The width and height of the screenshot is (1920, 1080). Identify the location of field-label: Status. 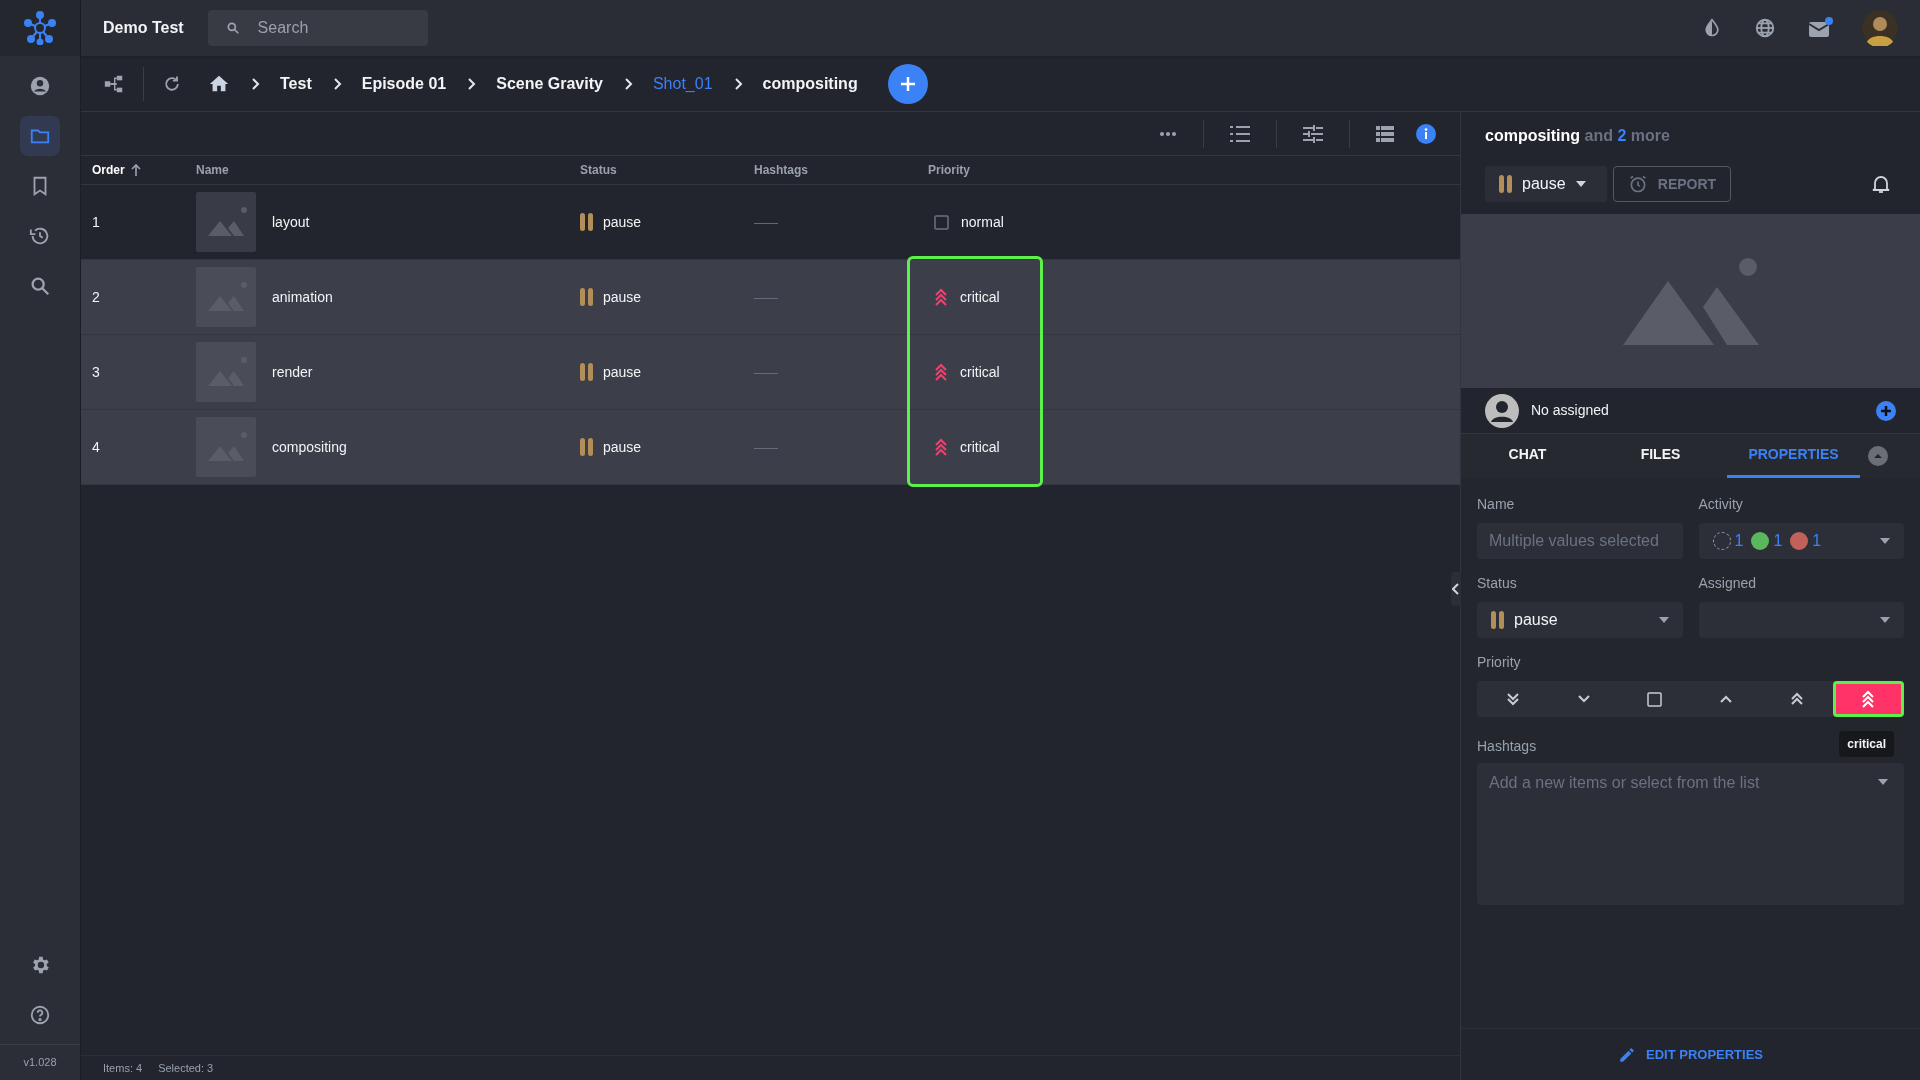
(1497, 583).